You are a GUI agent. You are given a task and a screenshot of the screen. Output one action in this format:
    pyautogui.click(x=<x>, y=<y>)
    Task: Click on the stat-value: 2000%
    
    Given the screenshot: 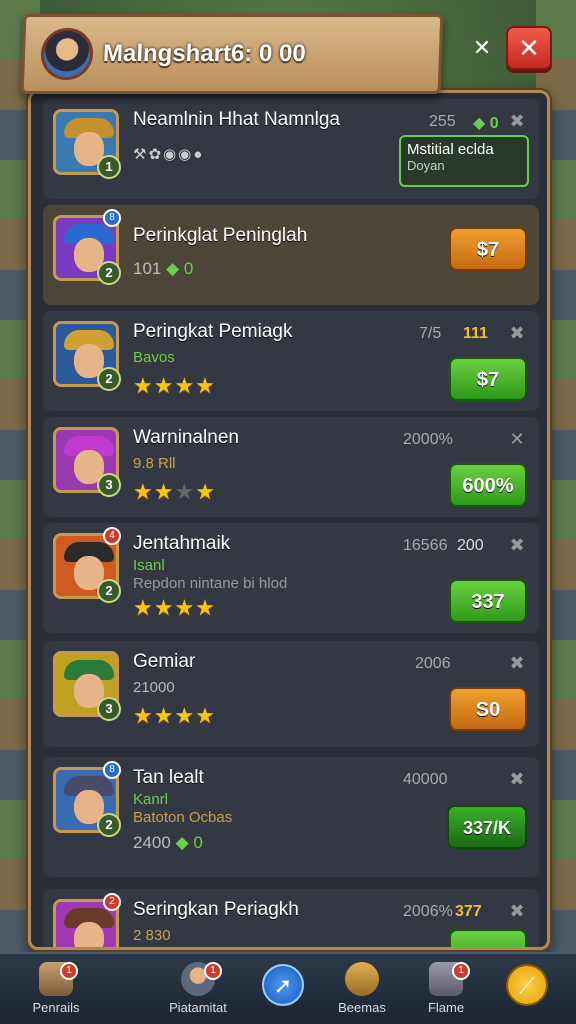 What is the action you would take?
    pyautogui.click(x=428, y=439)
    